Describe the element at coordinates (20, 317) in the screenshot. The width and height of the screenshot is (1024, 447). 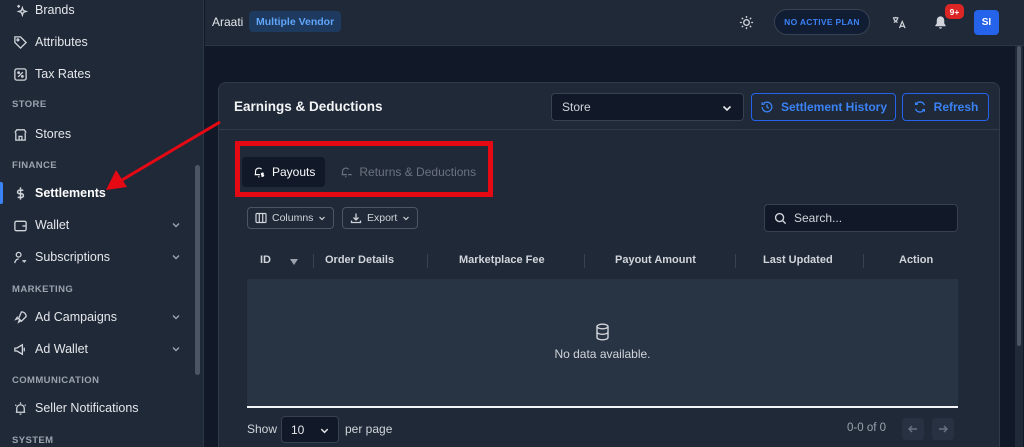
I see `rocket-icon` at that location.